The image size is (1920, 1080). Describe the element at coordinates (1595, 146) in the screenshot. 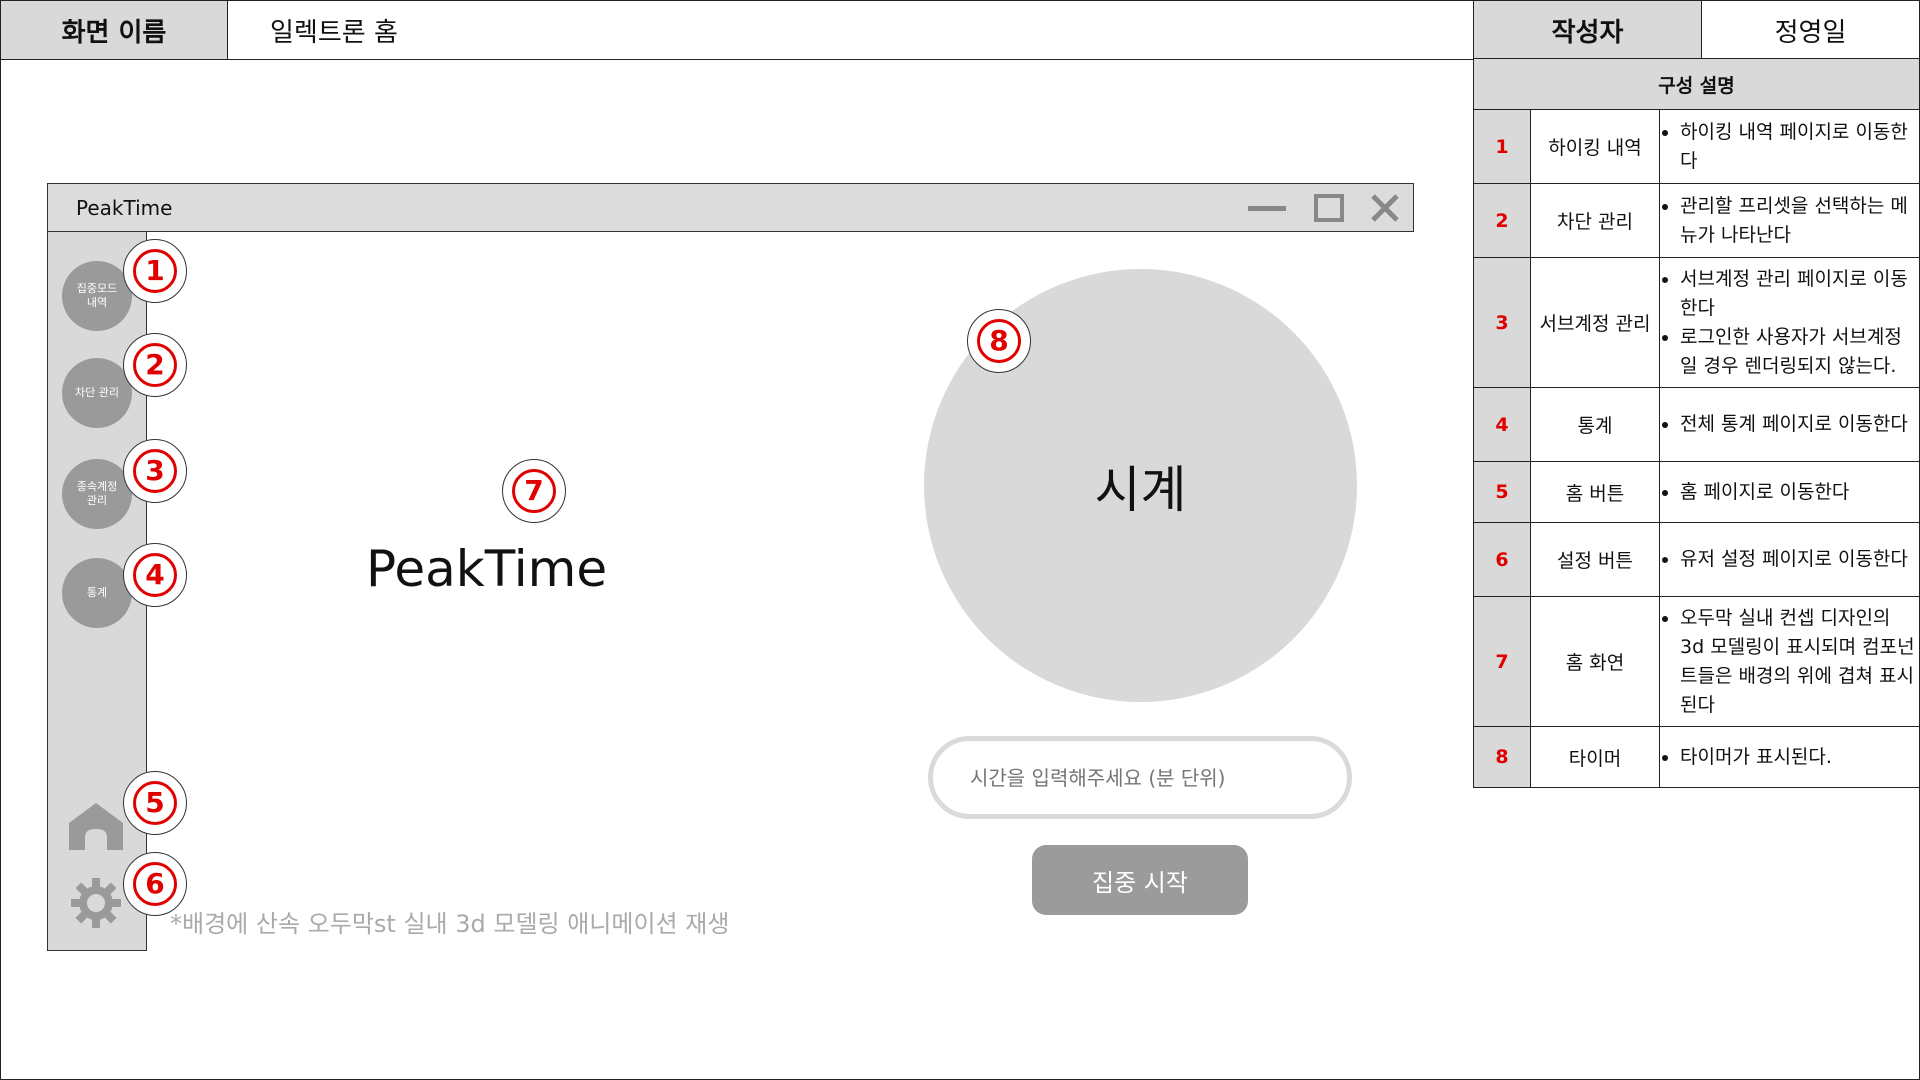

I see `row-name: 하이킹 내역` at that location.